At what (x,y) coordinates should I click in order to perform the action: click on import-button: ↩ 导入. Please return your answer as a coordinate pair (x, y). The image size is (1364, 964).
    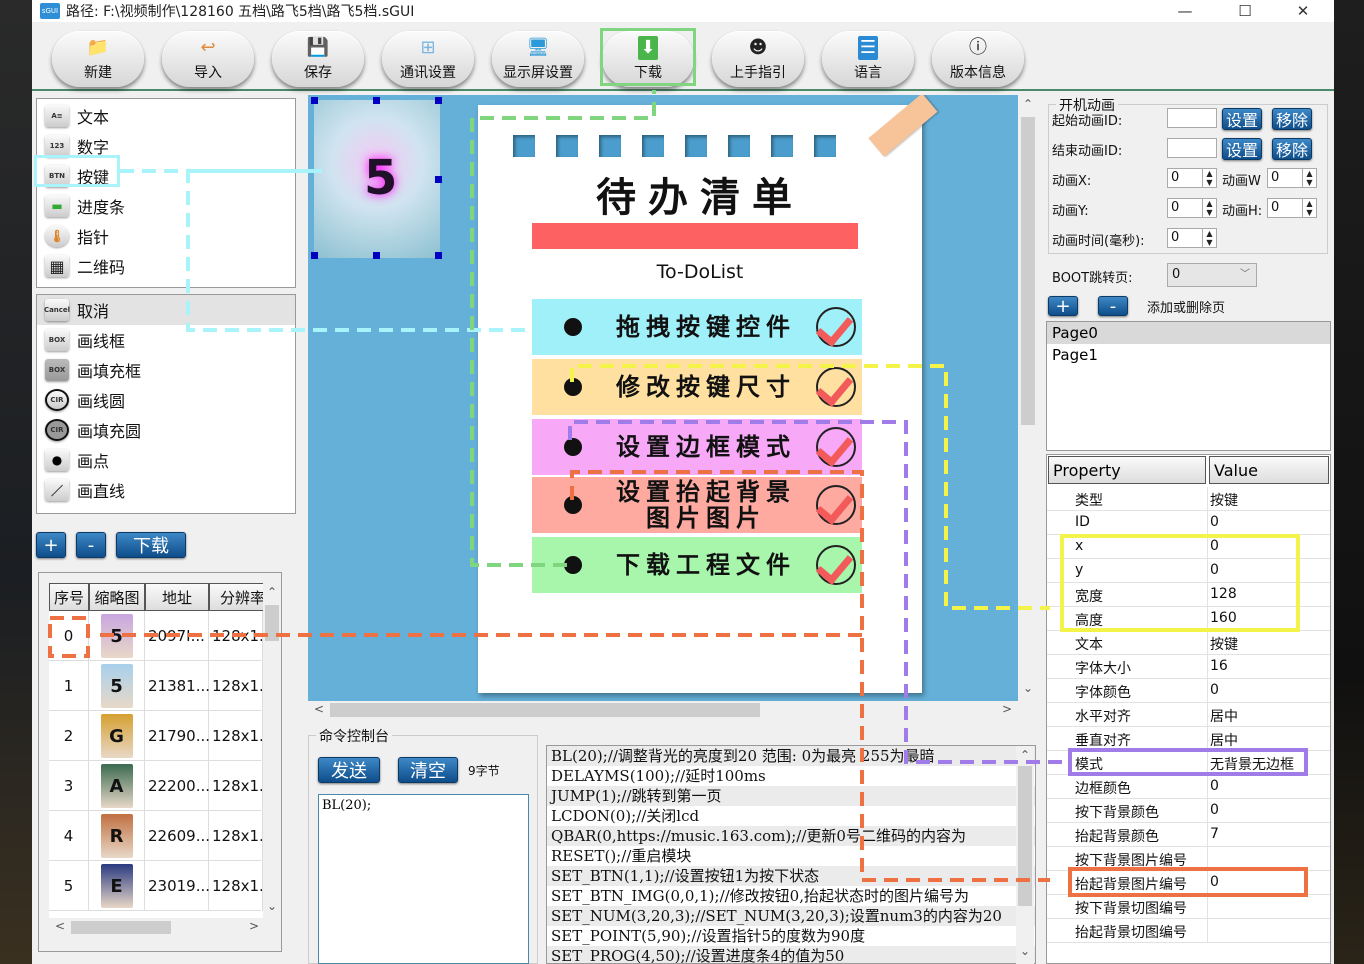
    Looking at the image, I should click on (208, 59).